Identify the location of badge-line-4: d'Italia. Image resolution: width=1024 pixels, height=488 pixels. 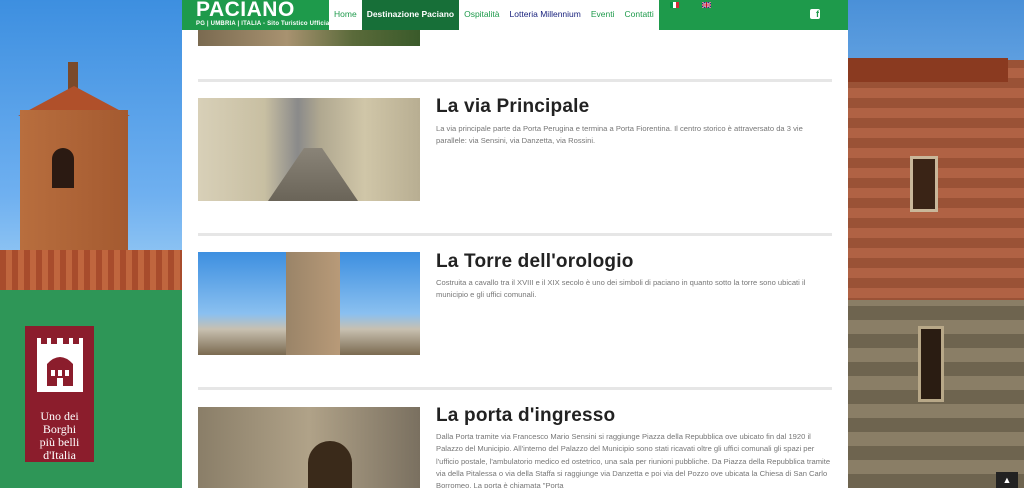
(59, 455).